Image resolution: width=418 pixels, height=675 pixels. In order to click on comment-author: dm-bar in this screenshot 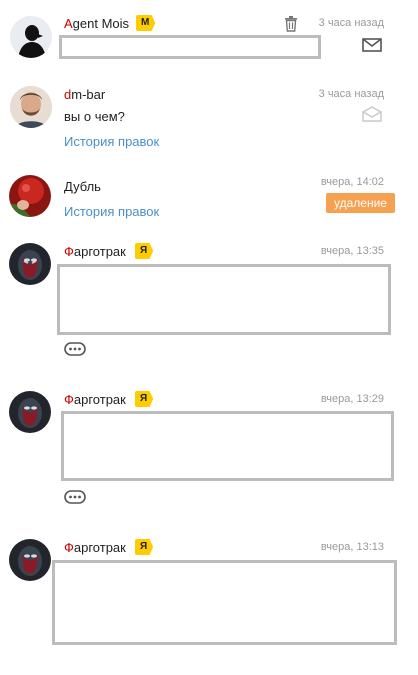, I will do `click(84, 94)`.